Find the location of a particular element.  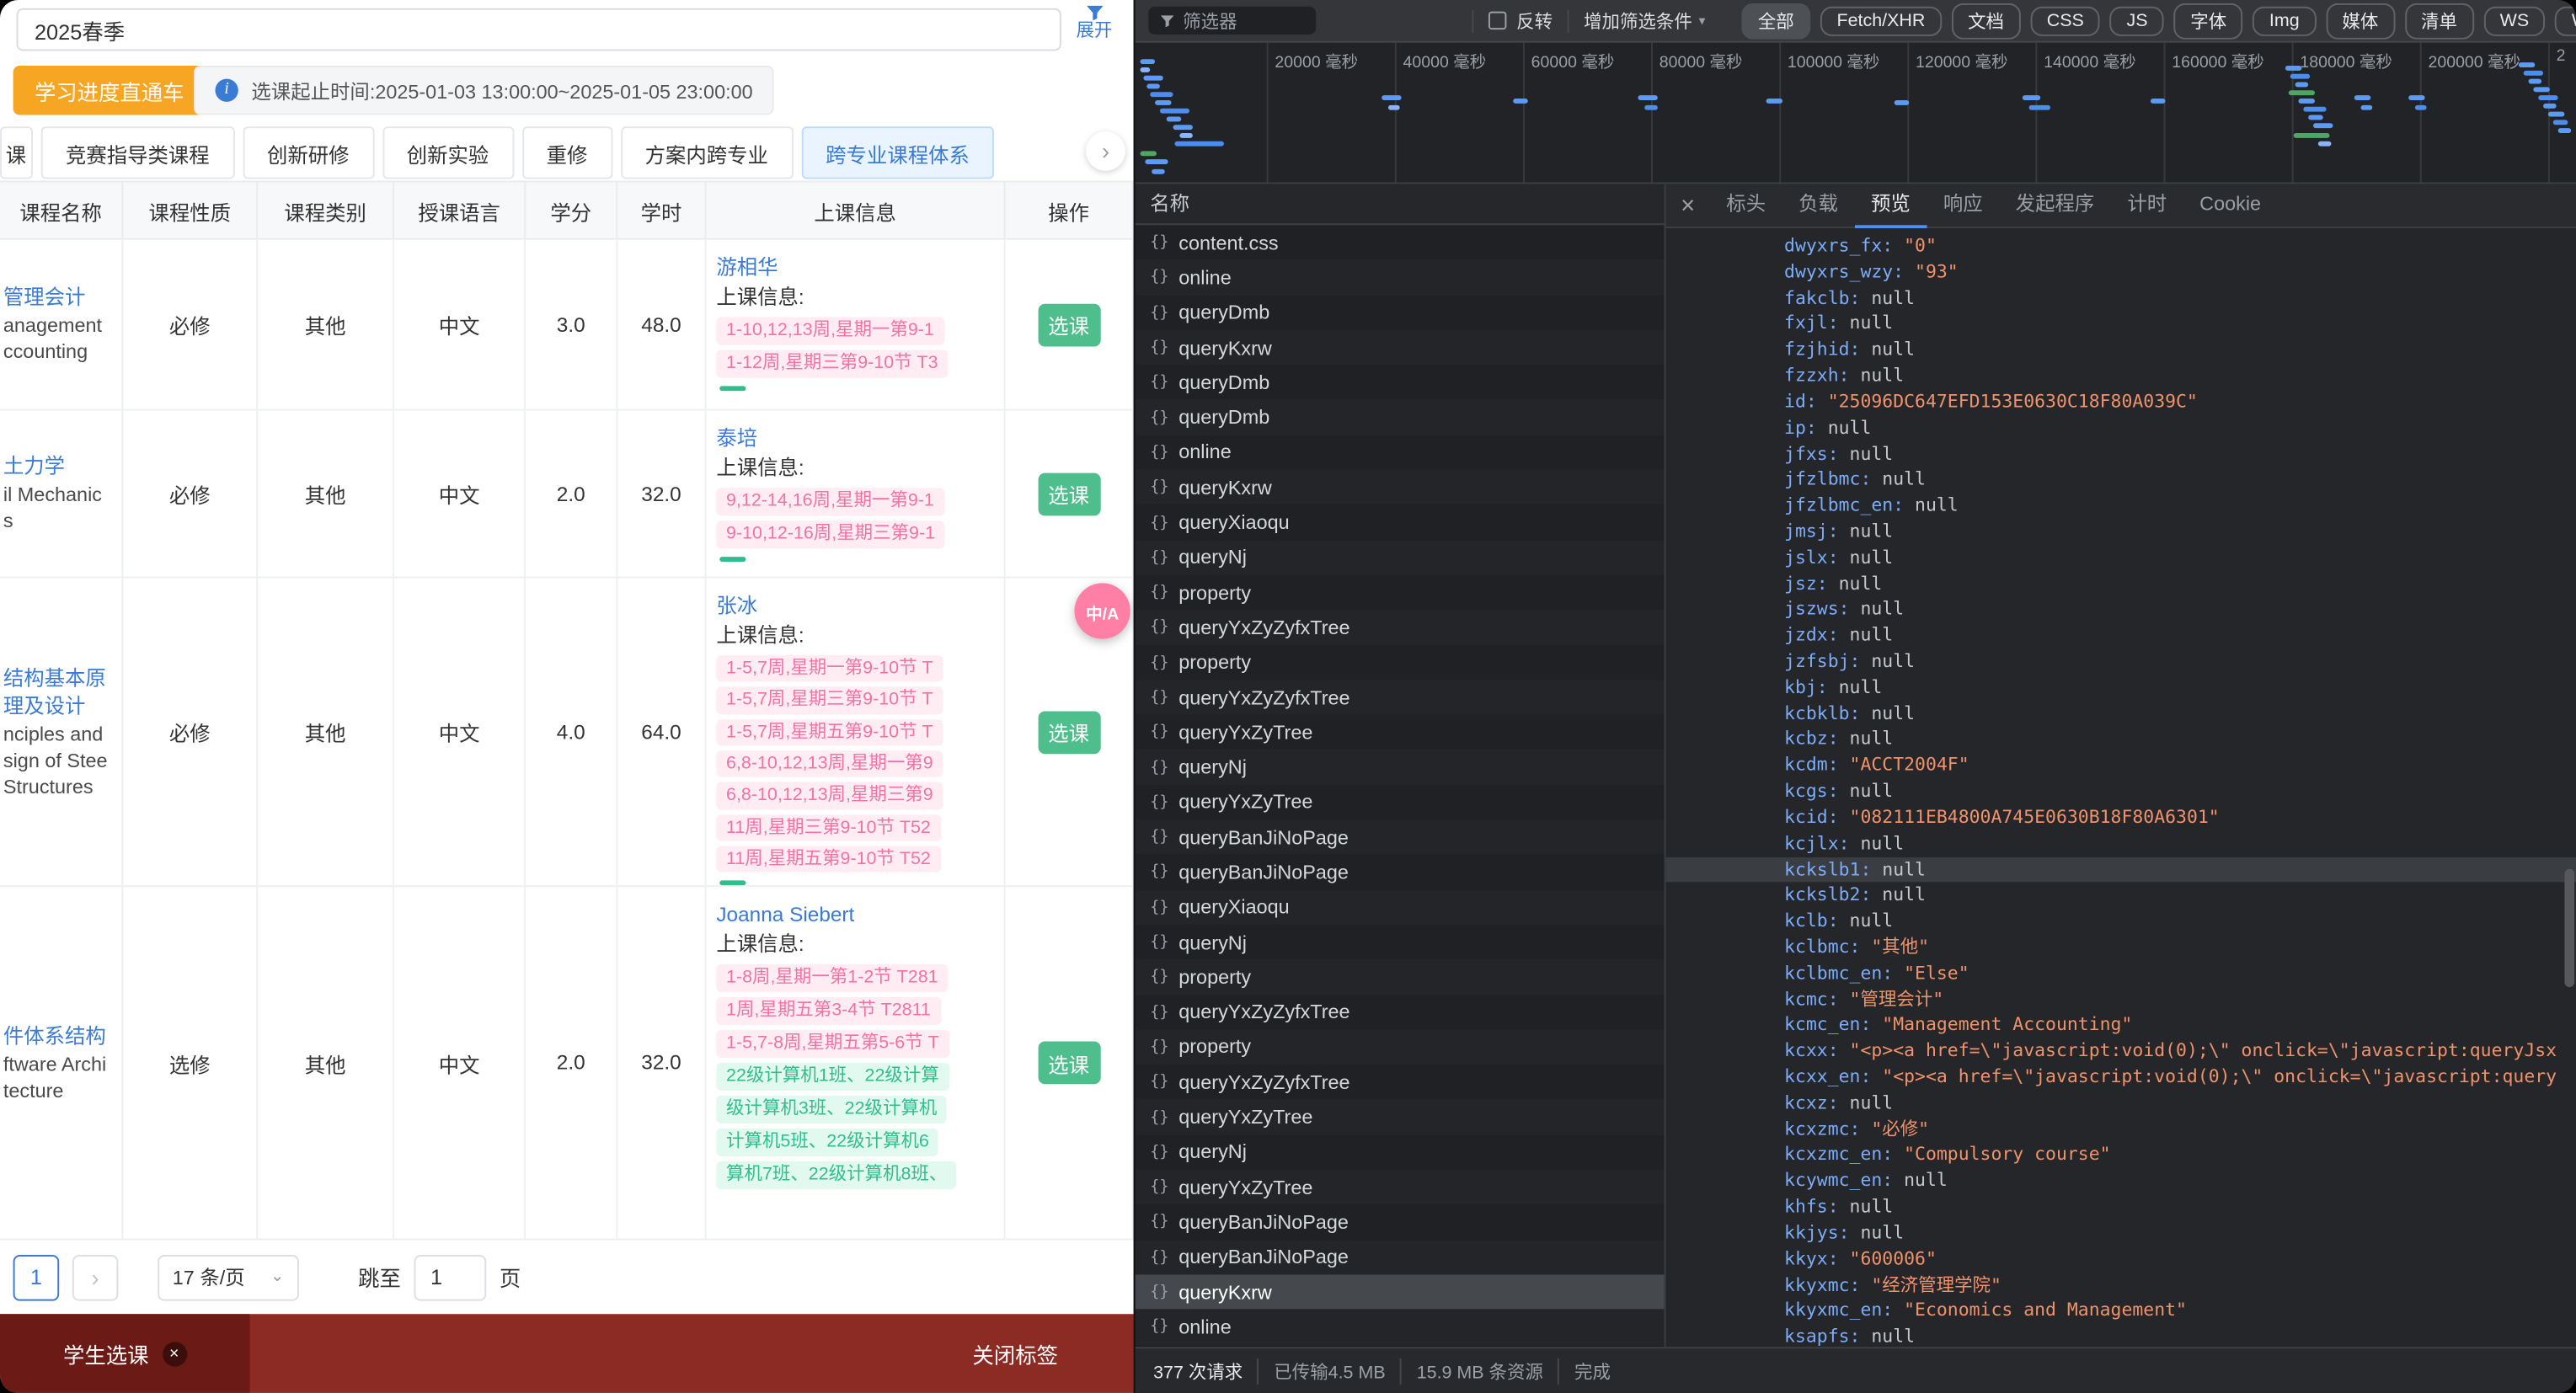

name-column-header: 名称 is located at coordinates (1400, 205).